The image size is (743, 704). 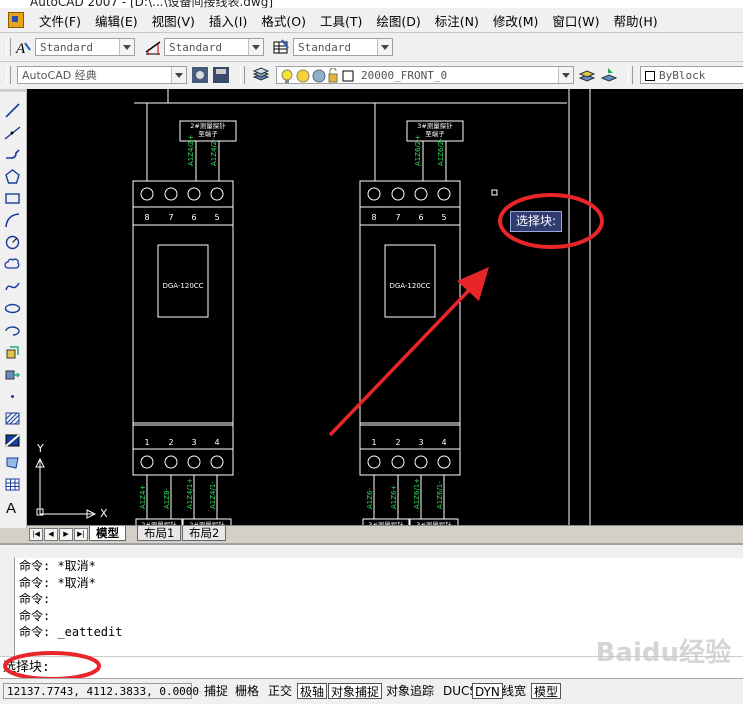 What do you see at coordinates (221, 75) in the screenshot?
I see `save-workspace-icon` at bounding box center [221, 75].